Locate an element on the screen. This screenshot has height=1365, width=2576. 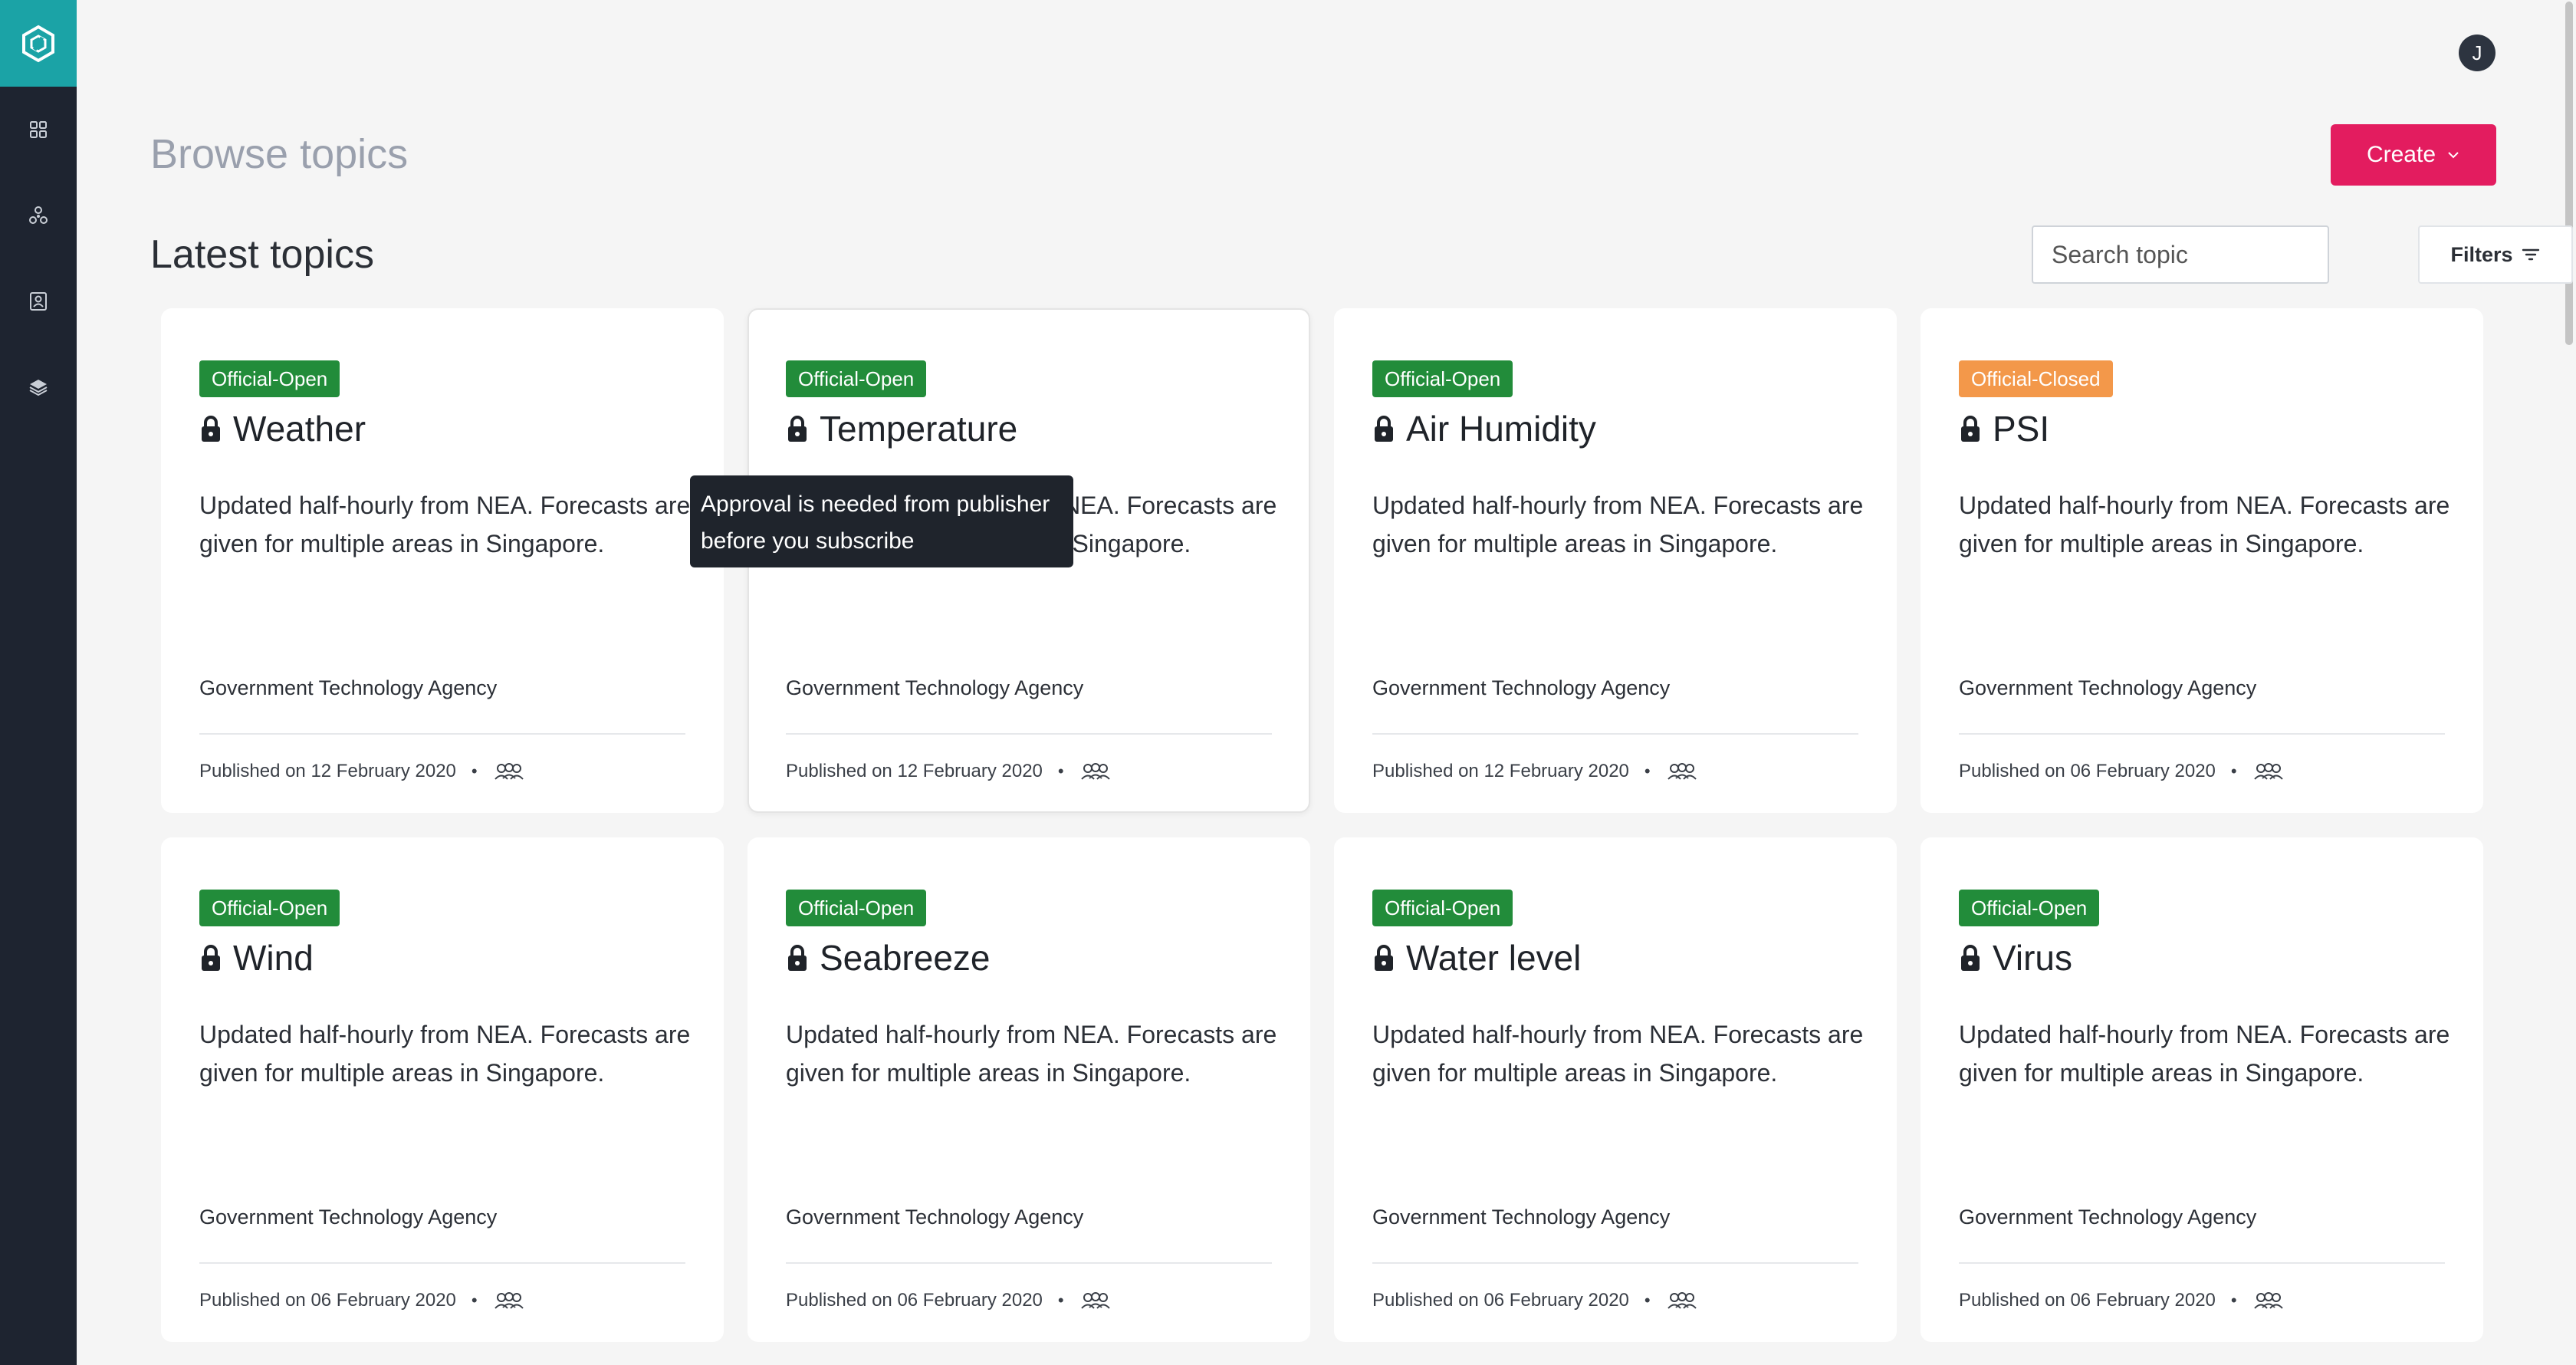
sidebar-item-layers is located at coordinates (39, 387).